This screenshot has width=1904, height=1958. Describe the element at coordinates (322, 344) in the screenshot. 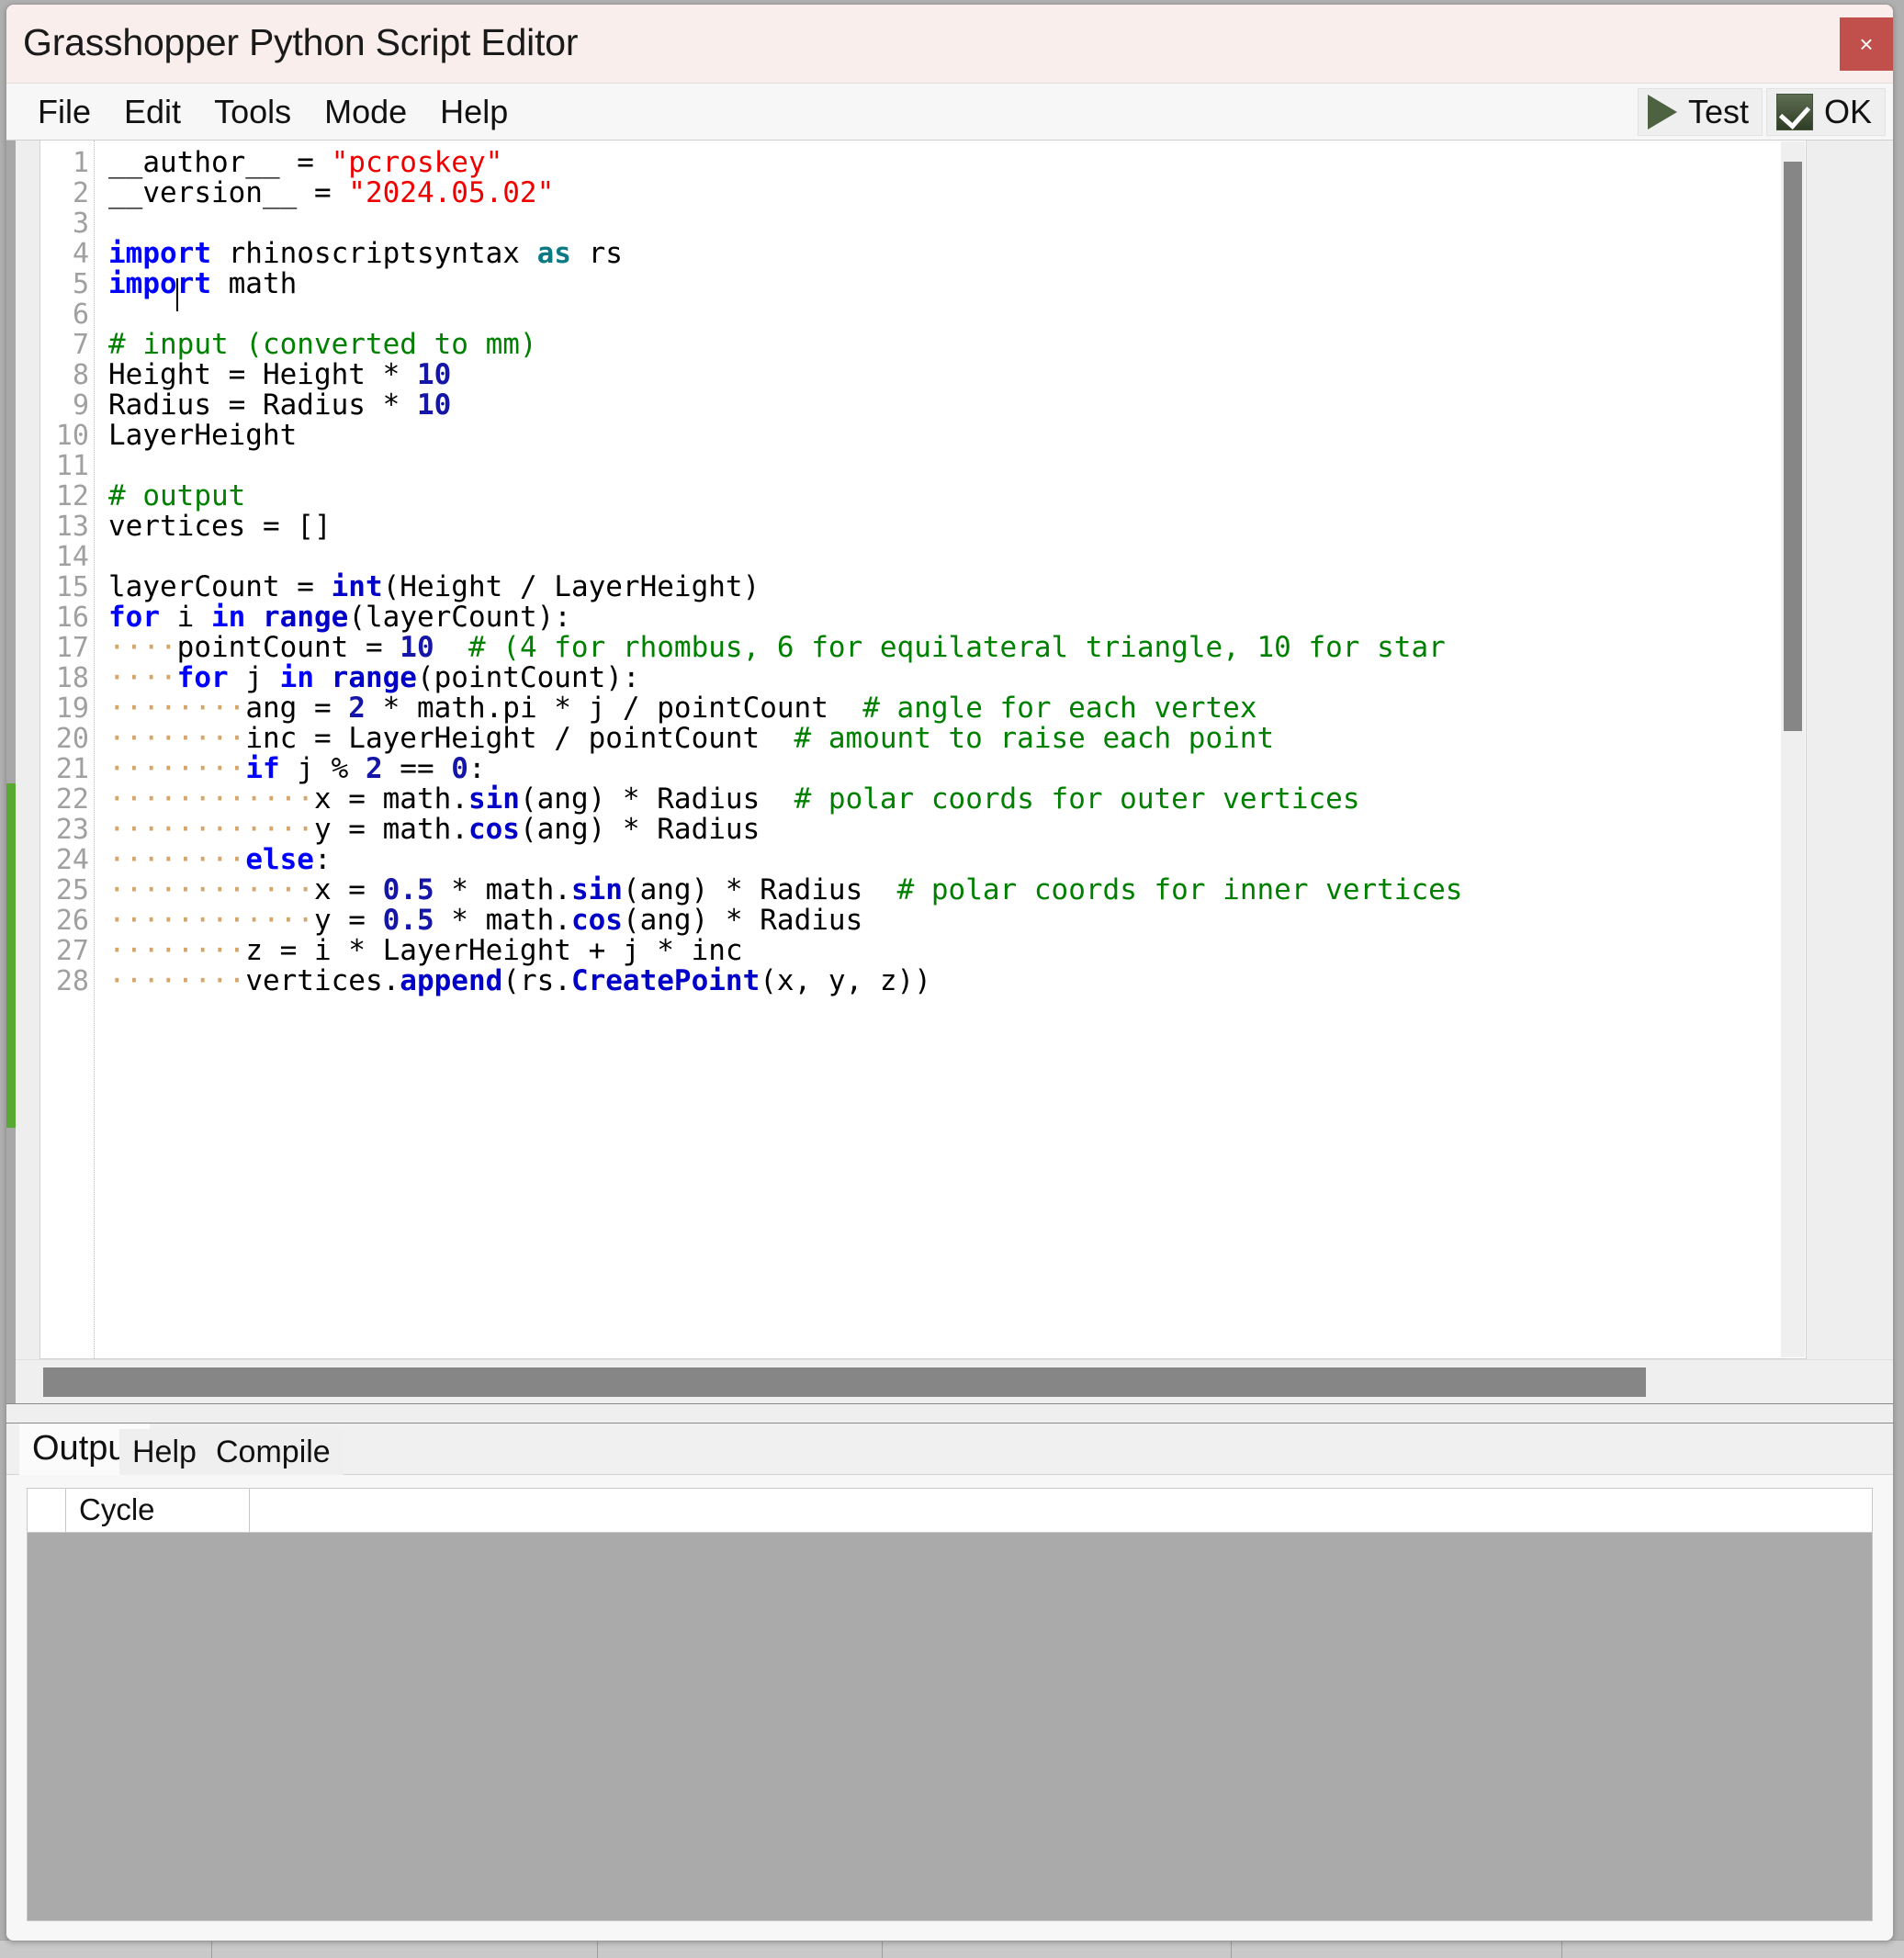

I see `code-line: # input (converted to mm)` at that location.